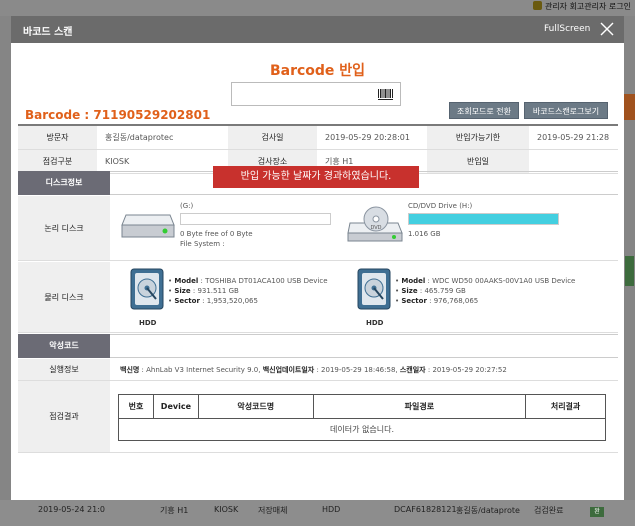 This screenshot has height=526, width=635. What do you see at coordinates (364, 346) in the screenshot?
I see `malware-section-bar` at bounding box center [364, 346].